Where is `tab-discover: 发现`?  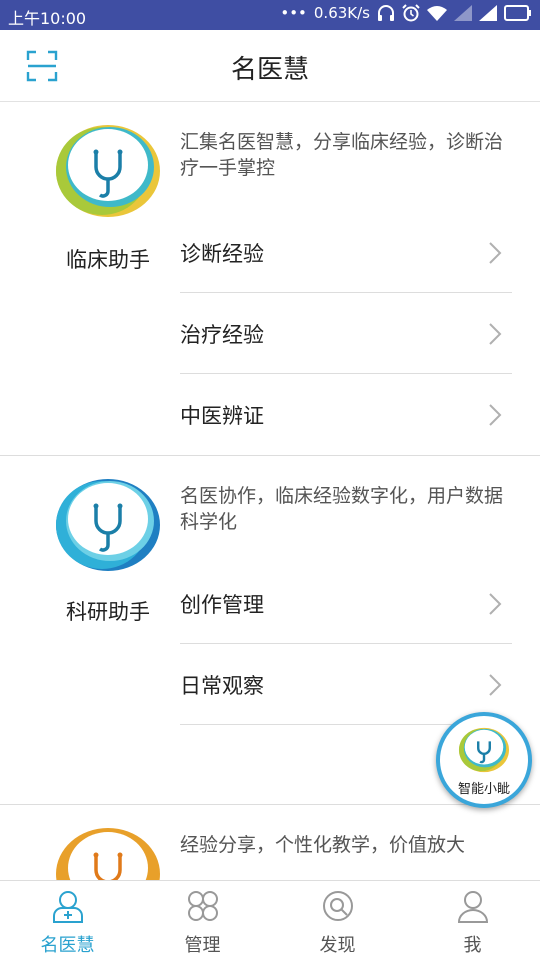
tab-discover: 发现 is located at coordinates (337, 920).